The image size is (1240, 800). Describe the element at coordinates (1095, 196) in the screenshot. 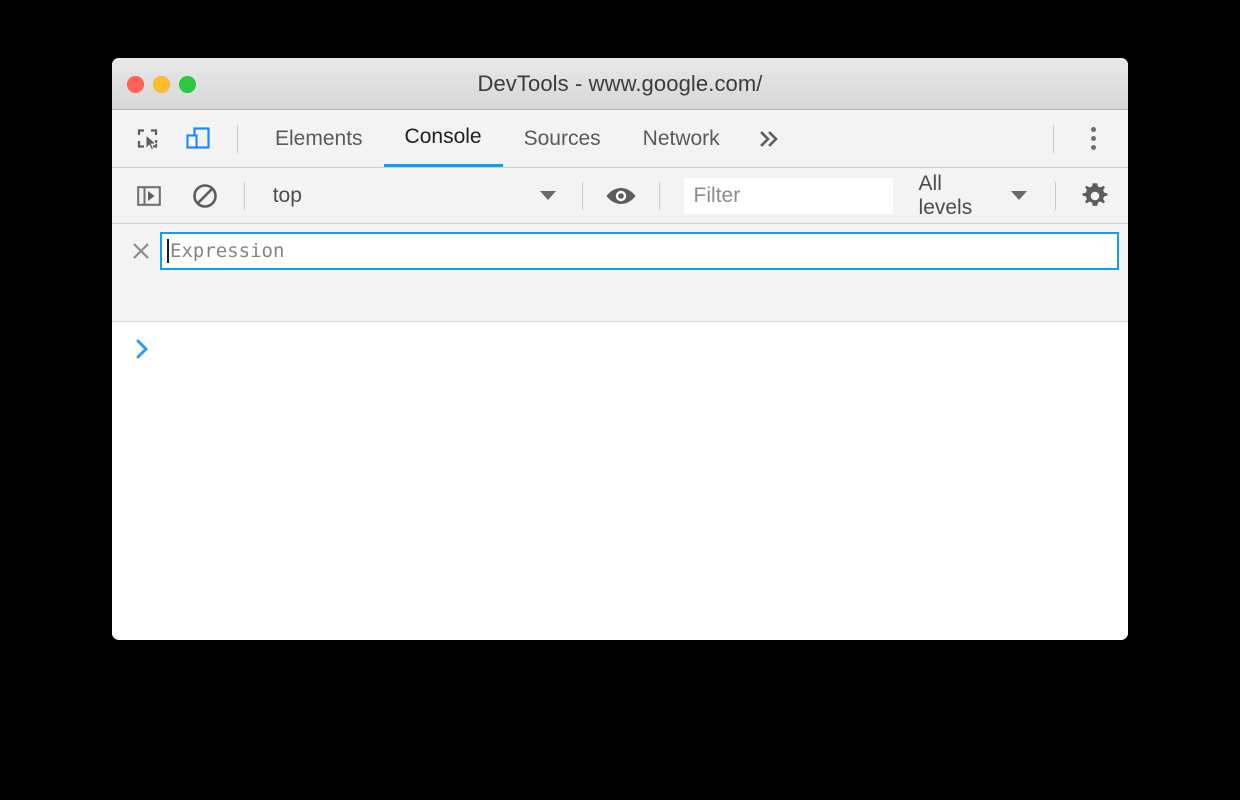

I see `gear-icon` at that location.